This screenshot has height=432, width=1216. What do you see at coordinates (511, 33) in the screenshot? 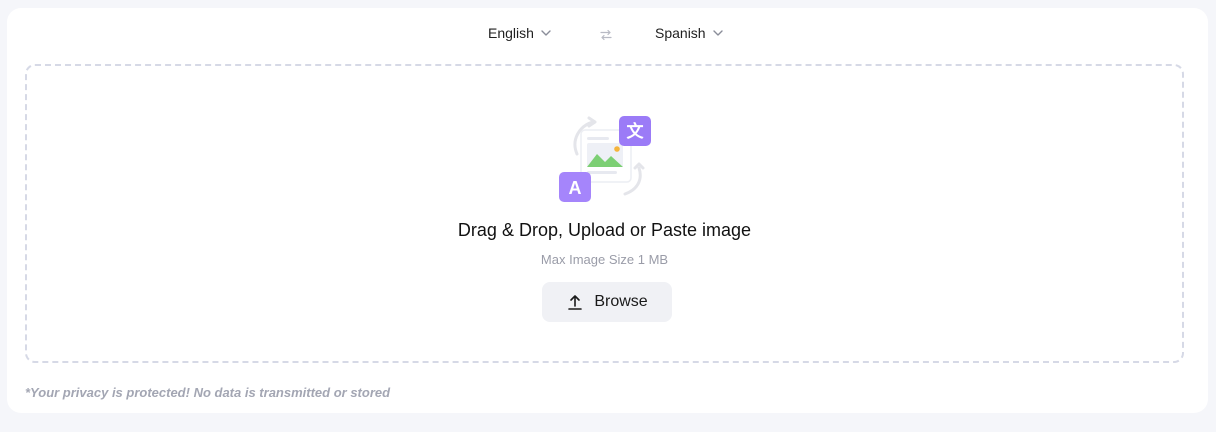
I see `source-language-label: English` at bounding box center [511, 33].